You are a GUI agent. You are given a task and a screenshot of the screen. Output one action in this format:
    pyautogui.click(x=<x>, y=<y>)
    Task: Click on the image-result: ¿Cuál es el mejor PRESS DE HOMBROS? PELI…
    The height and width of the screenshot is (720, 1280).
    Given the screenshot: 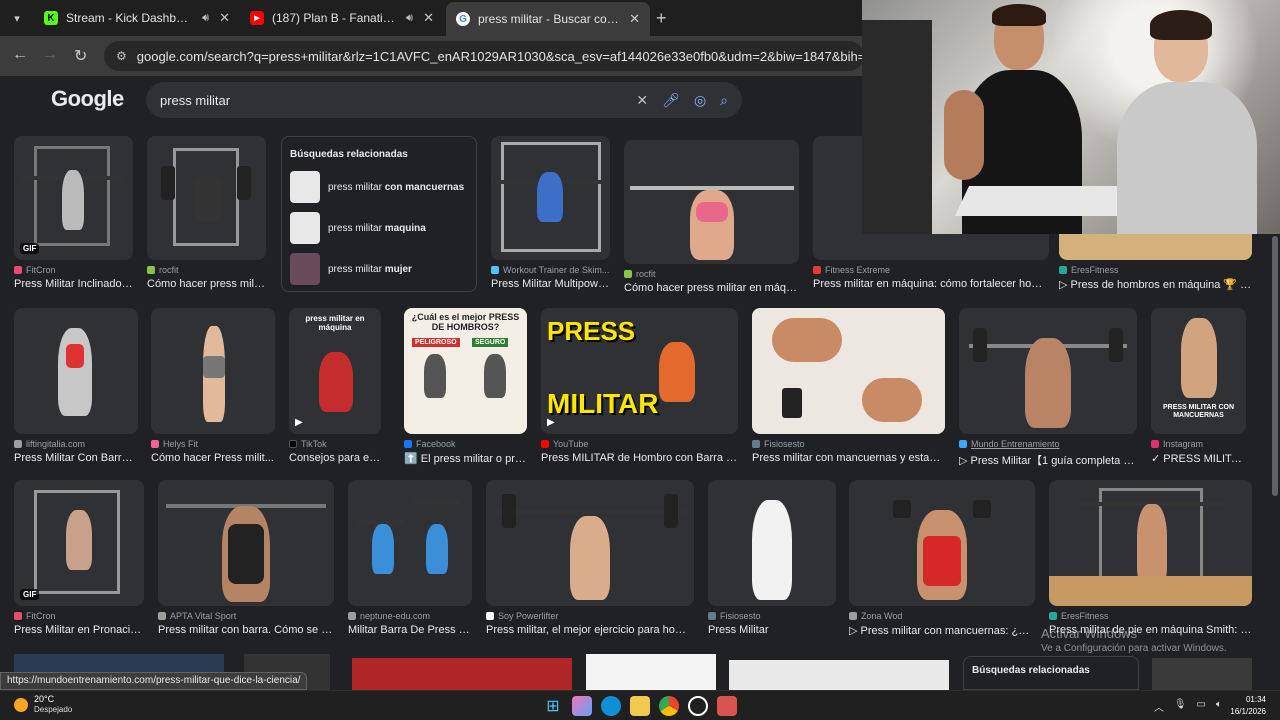 What is the action you would take?
    pyautogui.click(x=465, y=386)
    